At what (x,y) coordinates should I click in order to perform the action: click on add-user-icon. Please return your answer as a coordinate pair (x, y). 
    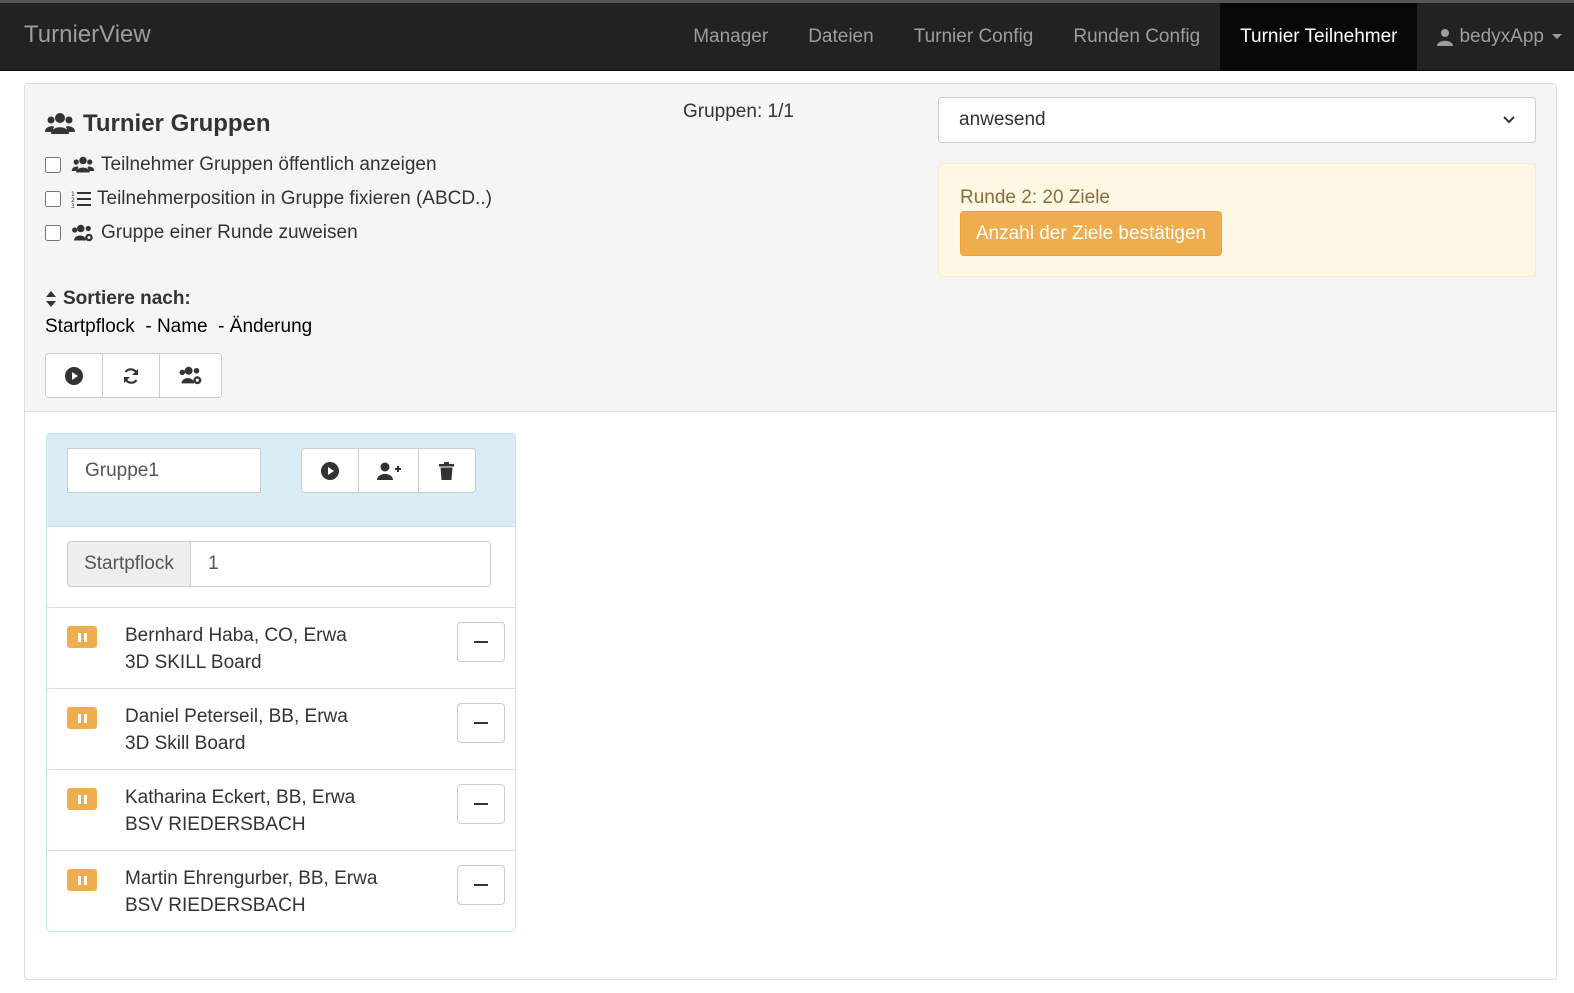
    Looking at the image, I should click on (388, 471).